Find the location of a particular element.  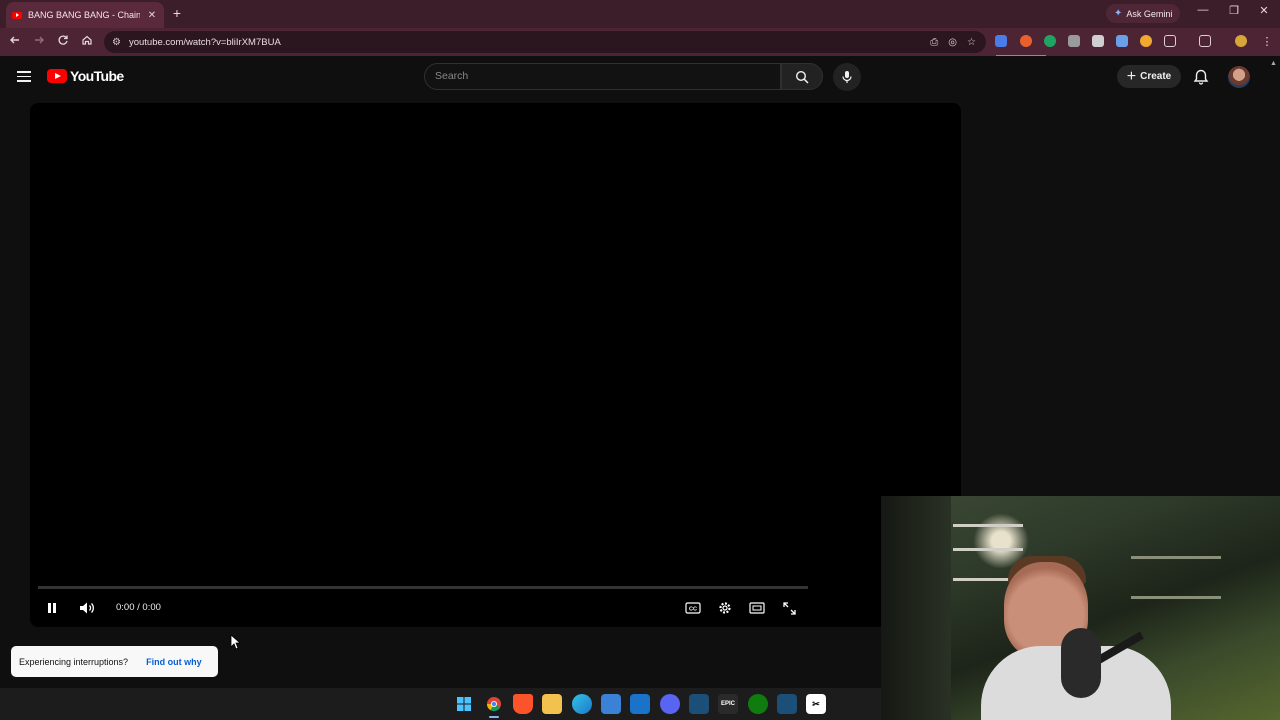

voice-search-button is located at coordinates (847, 77).